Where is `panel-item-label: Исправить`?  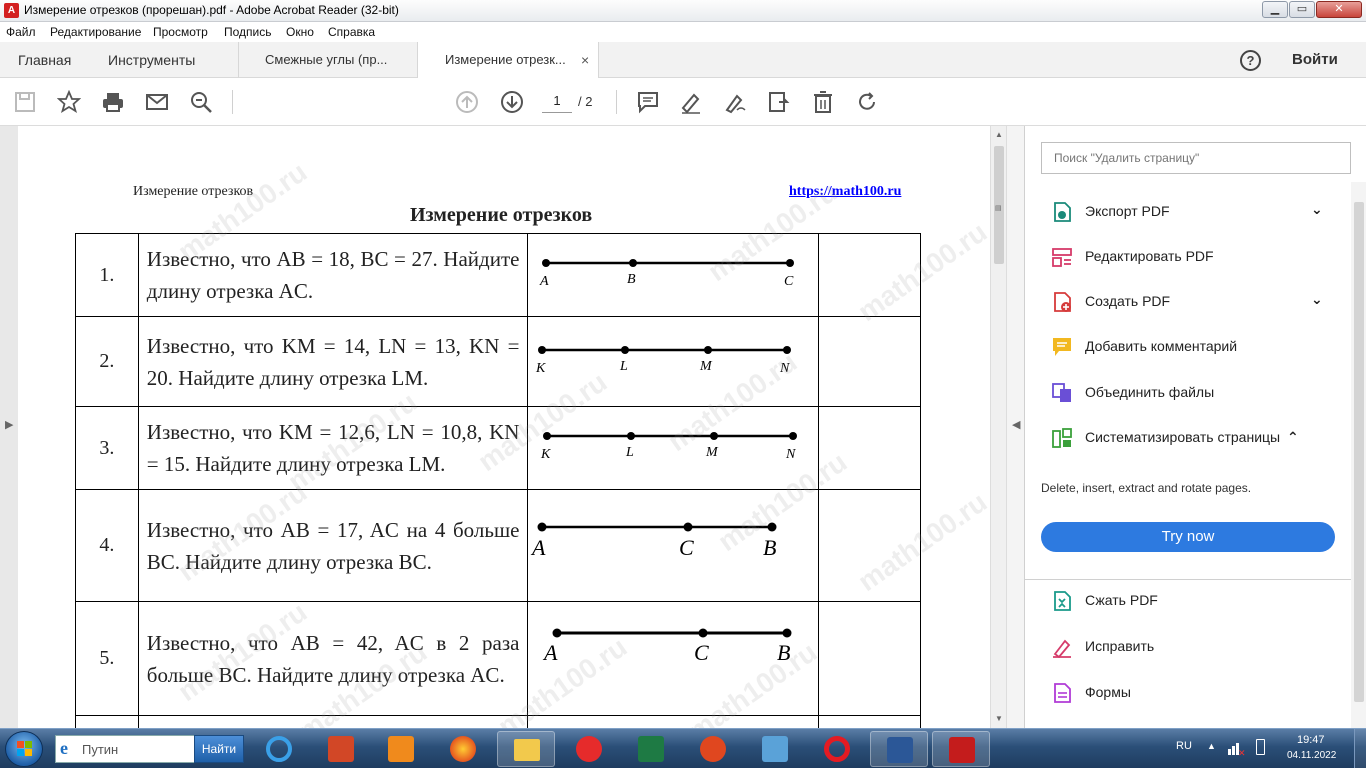 panel-item-label: Исправить is located at coordinates (1120, 646).